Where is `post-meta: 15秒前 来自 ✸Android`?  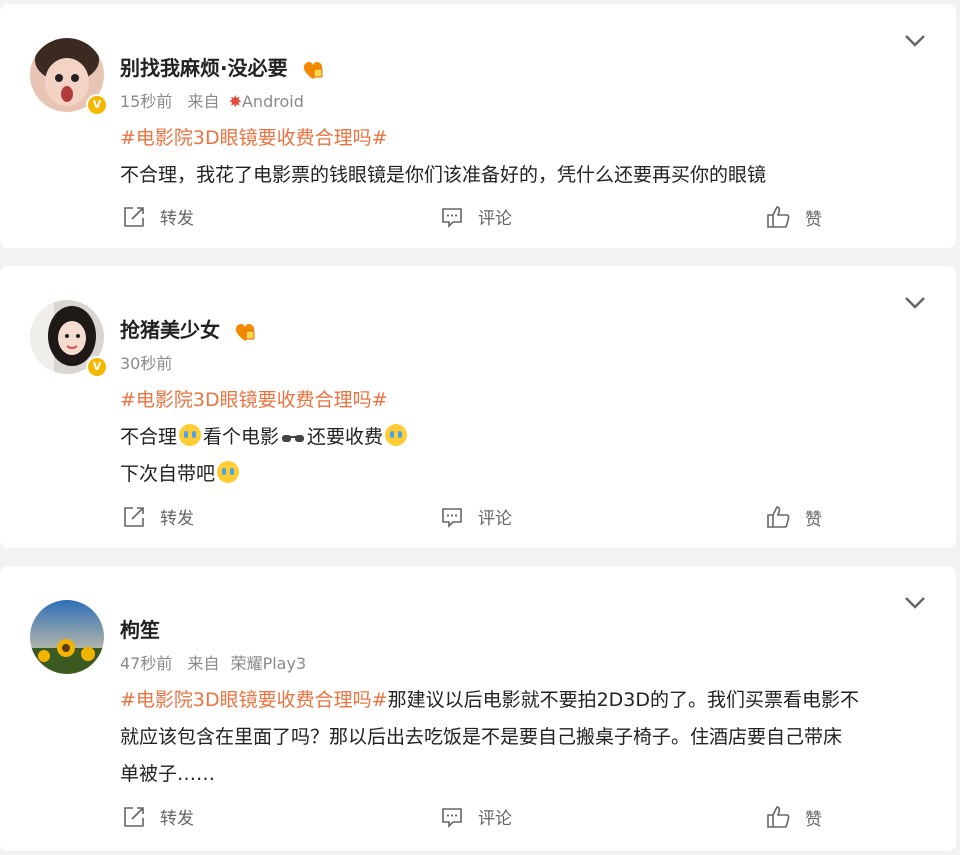 post-meta: 15秒前 来自 ✸Android is located at coordinates (217, 100).